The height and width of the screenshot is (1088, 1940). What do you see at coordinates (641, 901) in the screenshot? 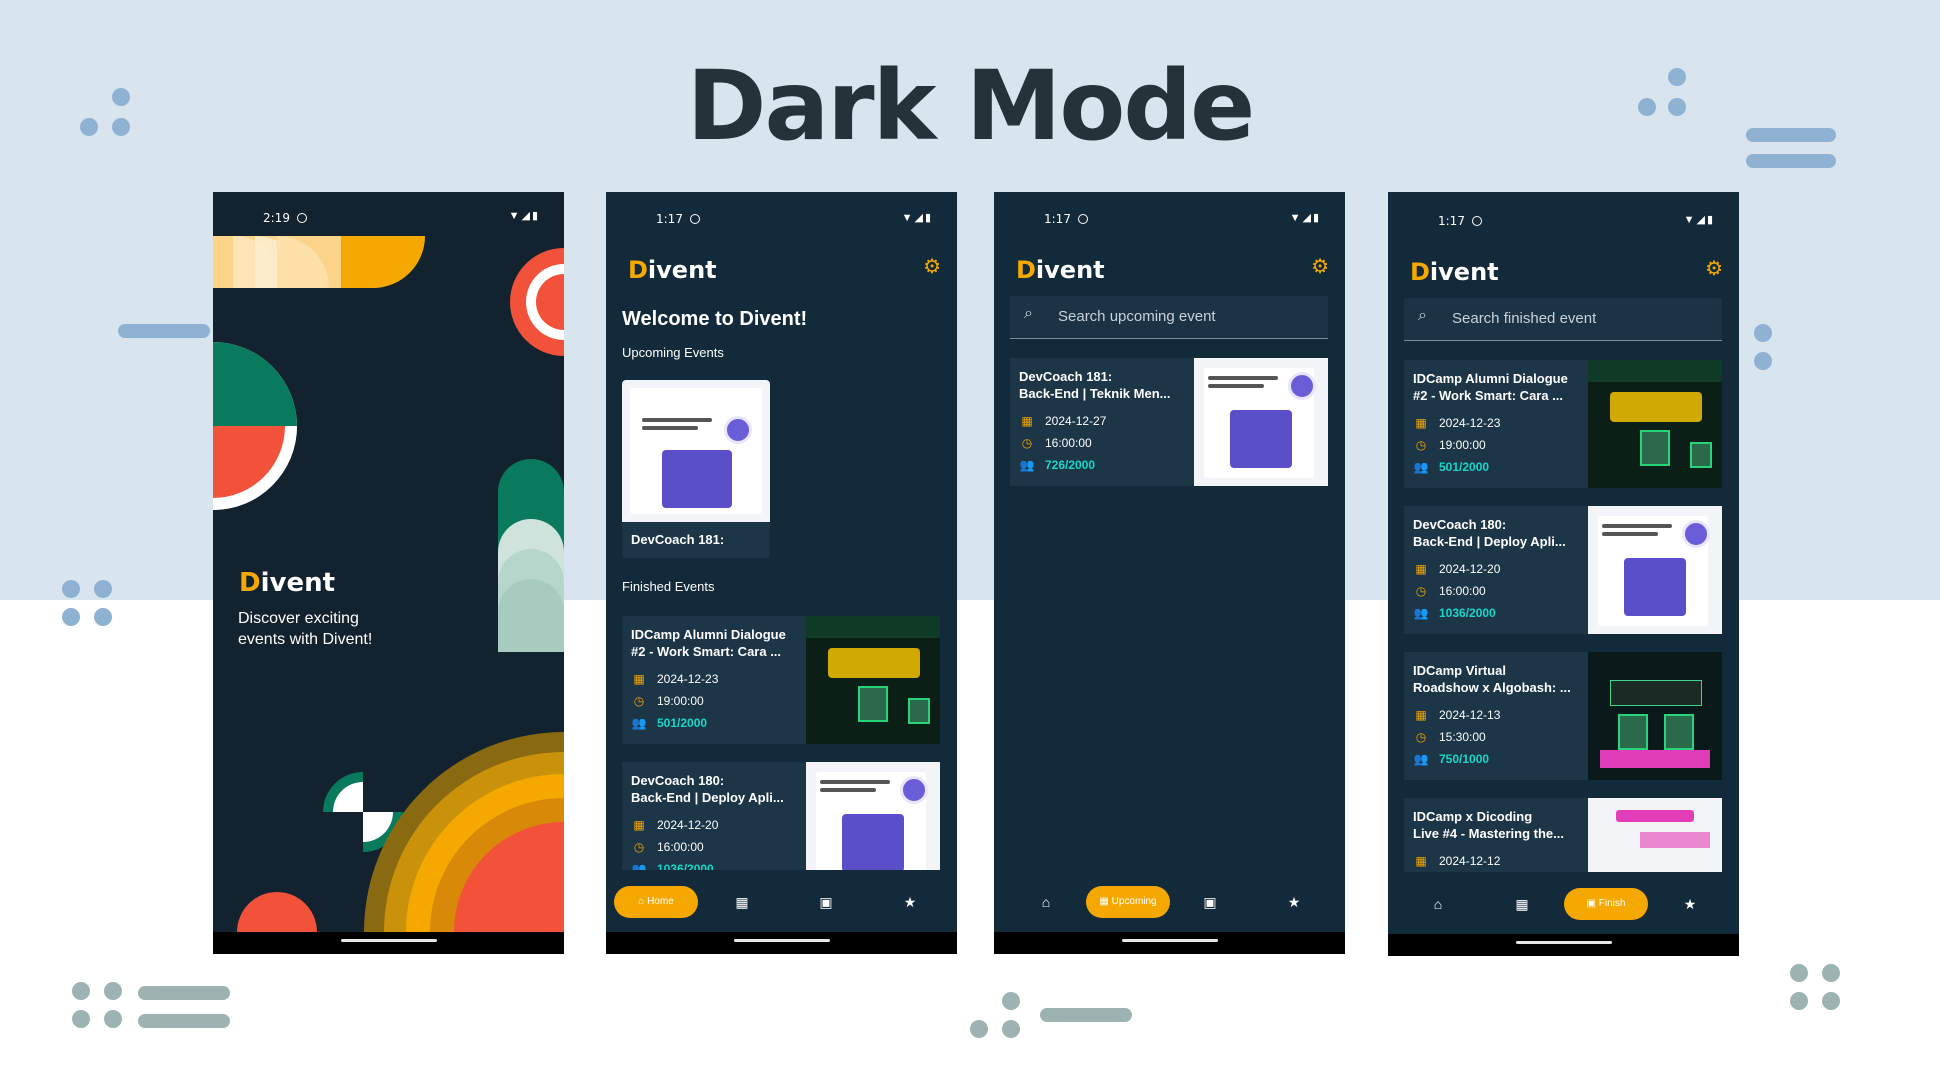
I see `home-icon: ⌂` at bounding box center [641, 901].